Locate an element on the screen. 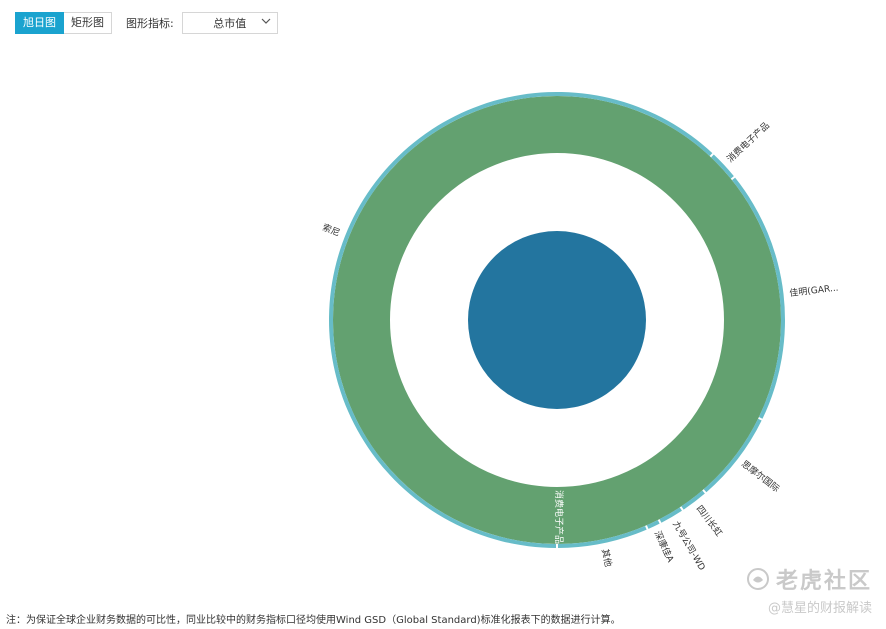 This screenshot has width=886, height=629. watermark: 老虎社区 @慧星的财报解读 is located at coordinates (809, 589).